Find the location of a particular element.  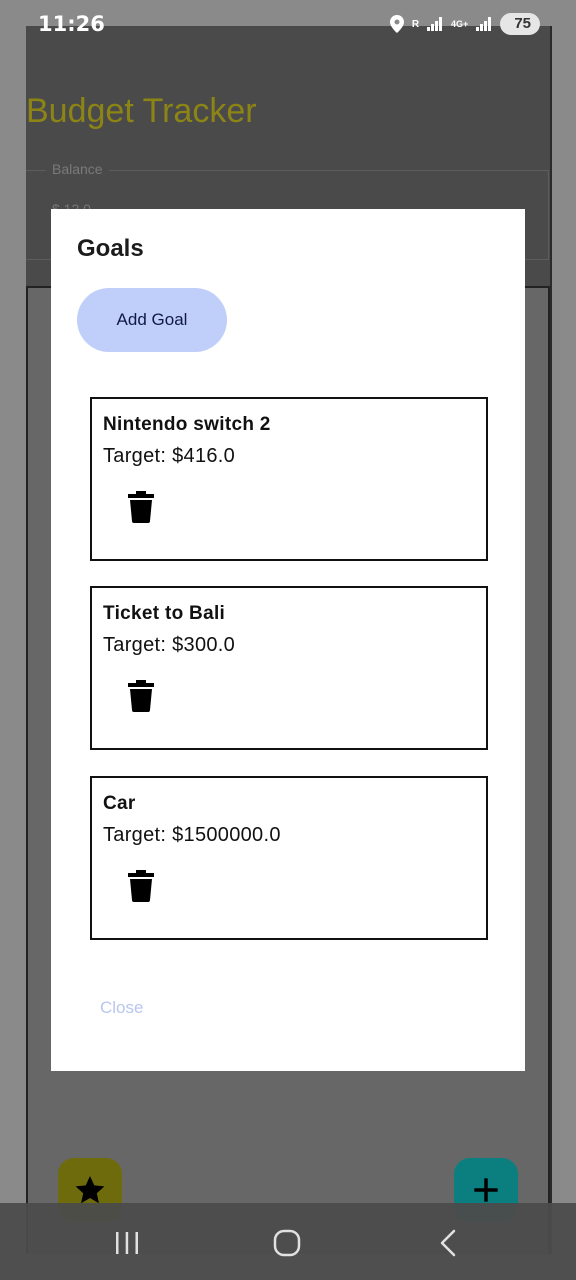

signal-icon is located at coordinates (435, 24).